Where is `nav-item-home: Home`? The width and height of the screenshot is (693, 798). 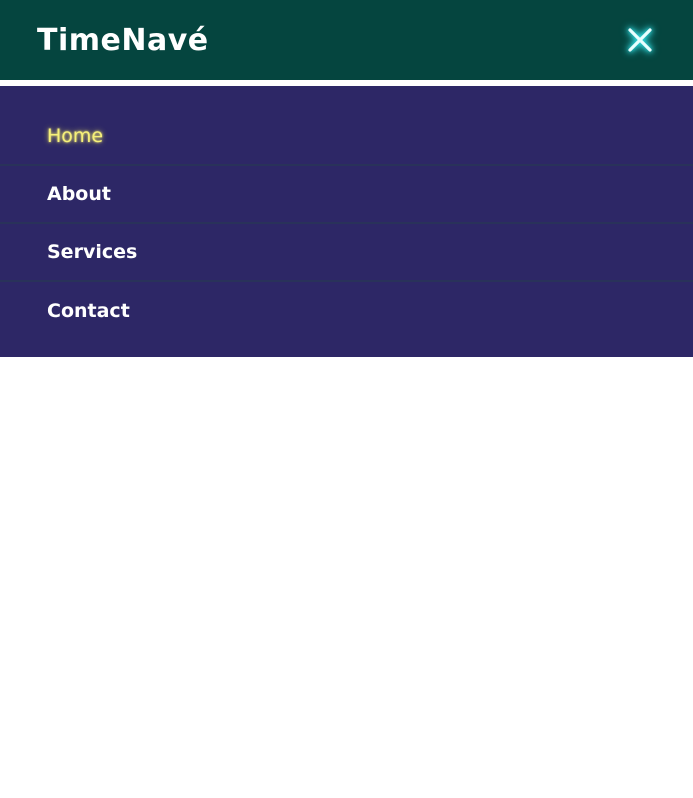
nav-item-home: Home is located at coordinates (346, 137).